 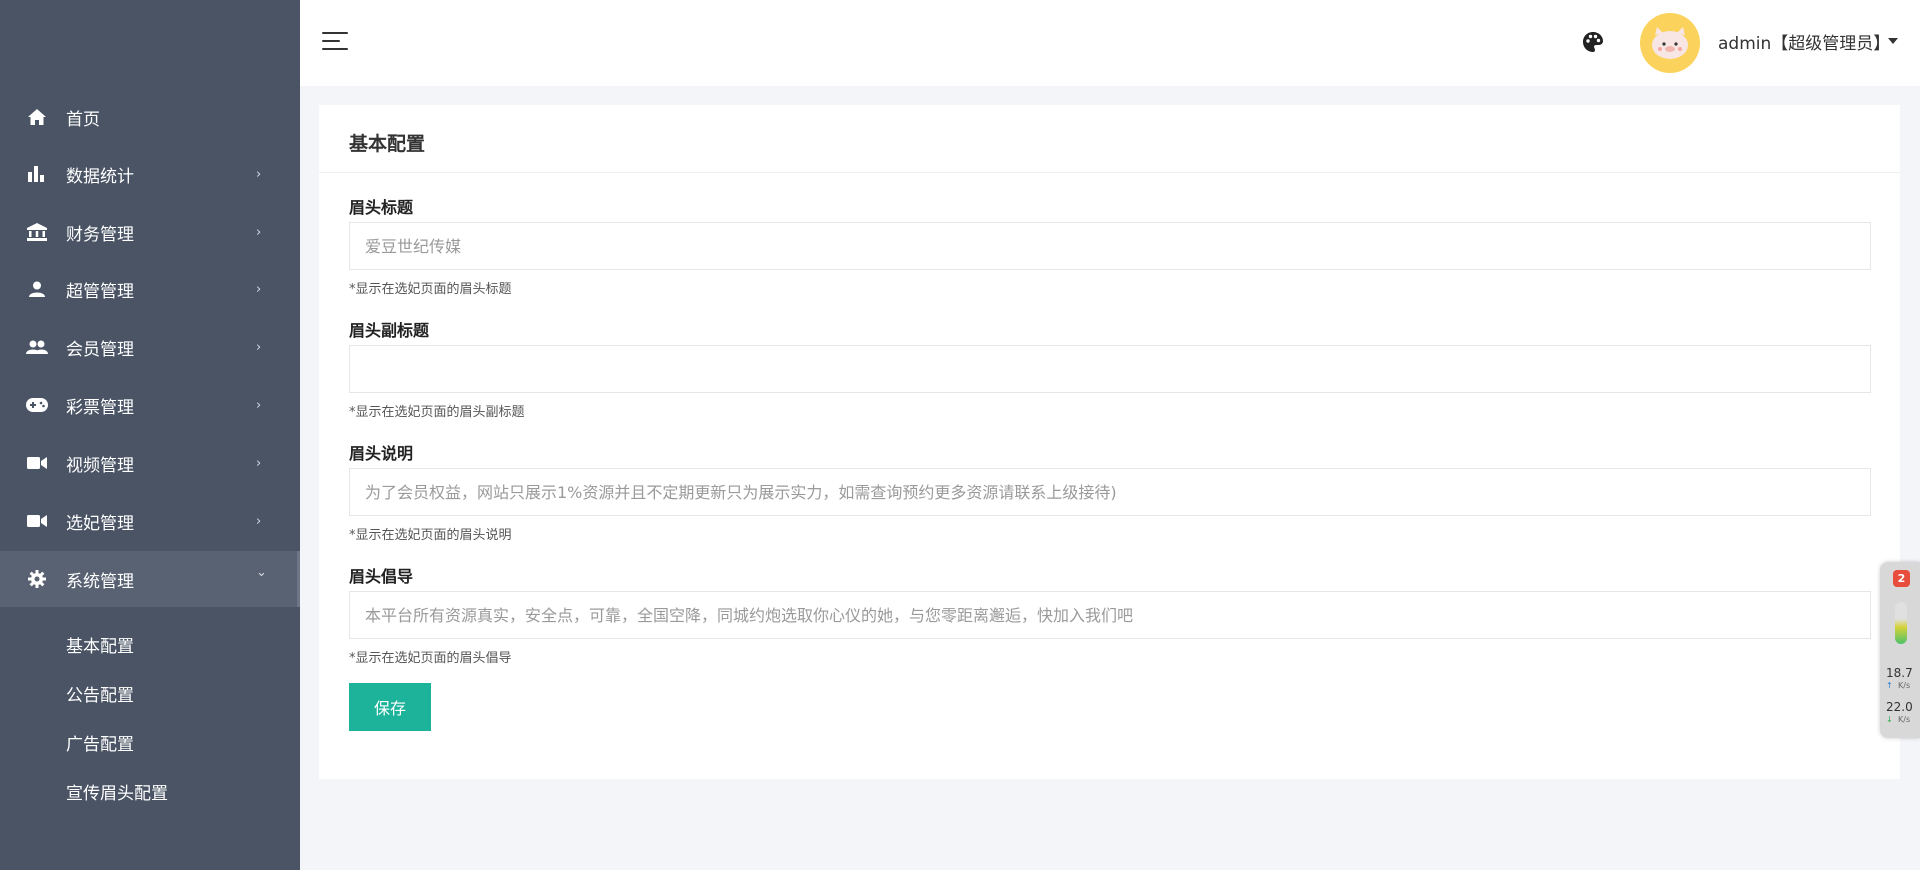 What do you see at coordinates (335, 42) in the screenshot?
I see `menu-toggle-icon` at bounding box center [335, 42].